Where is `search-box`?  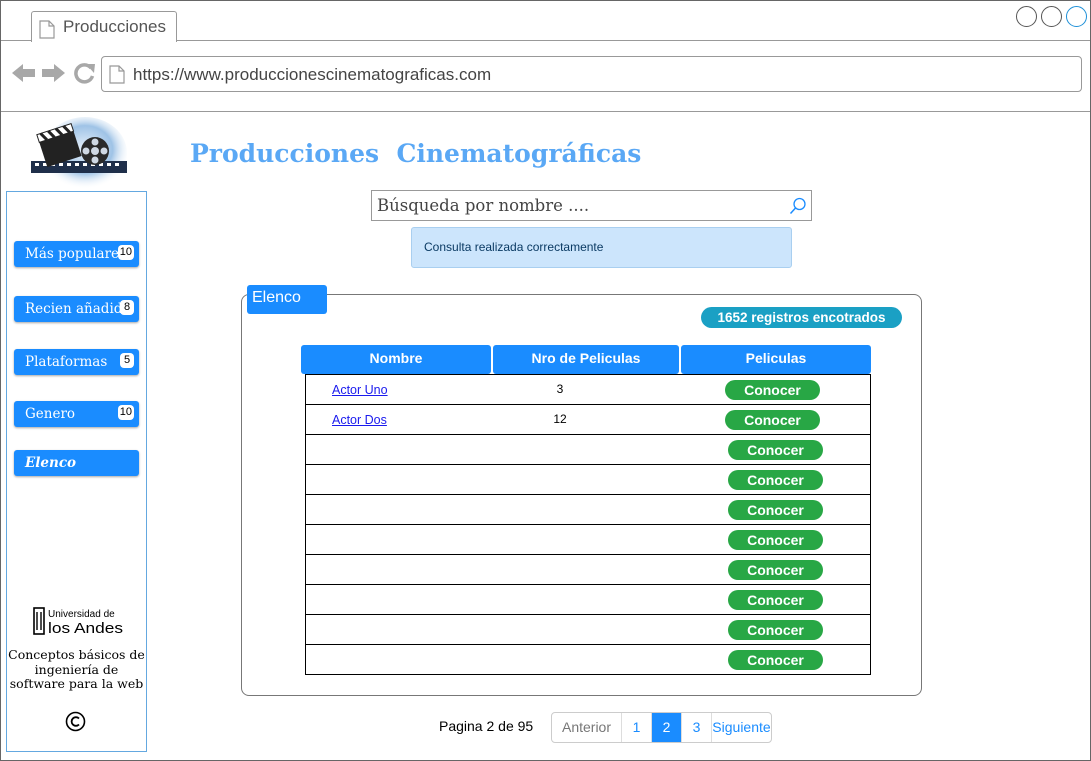
search-box is located at coordinates (591, 205).